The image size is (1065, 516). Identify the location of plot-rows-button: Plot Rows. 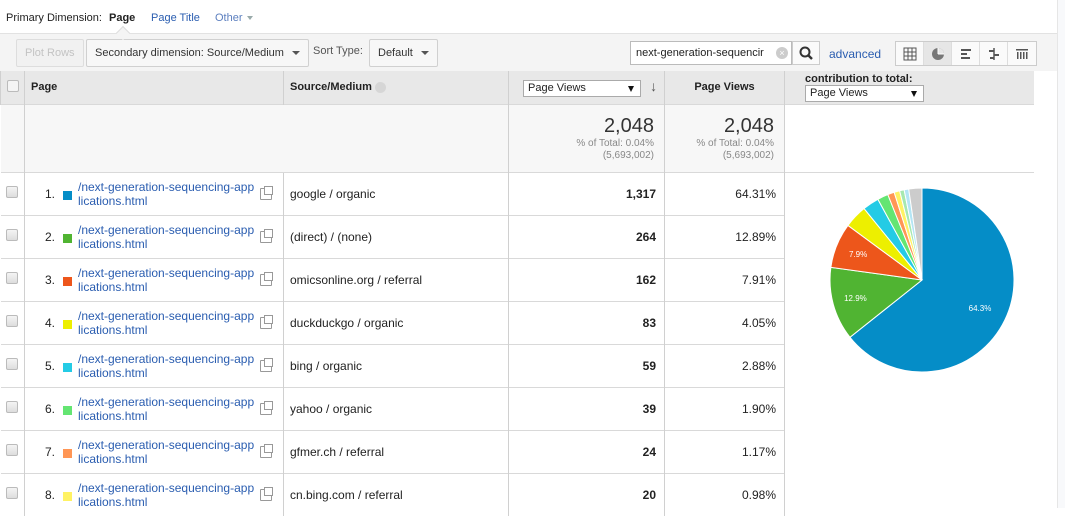
(50, 53).